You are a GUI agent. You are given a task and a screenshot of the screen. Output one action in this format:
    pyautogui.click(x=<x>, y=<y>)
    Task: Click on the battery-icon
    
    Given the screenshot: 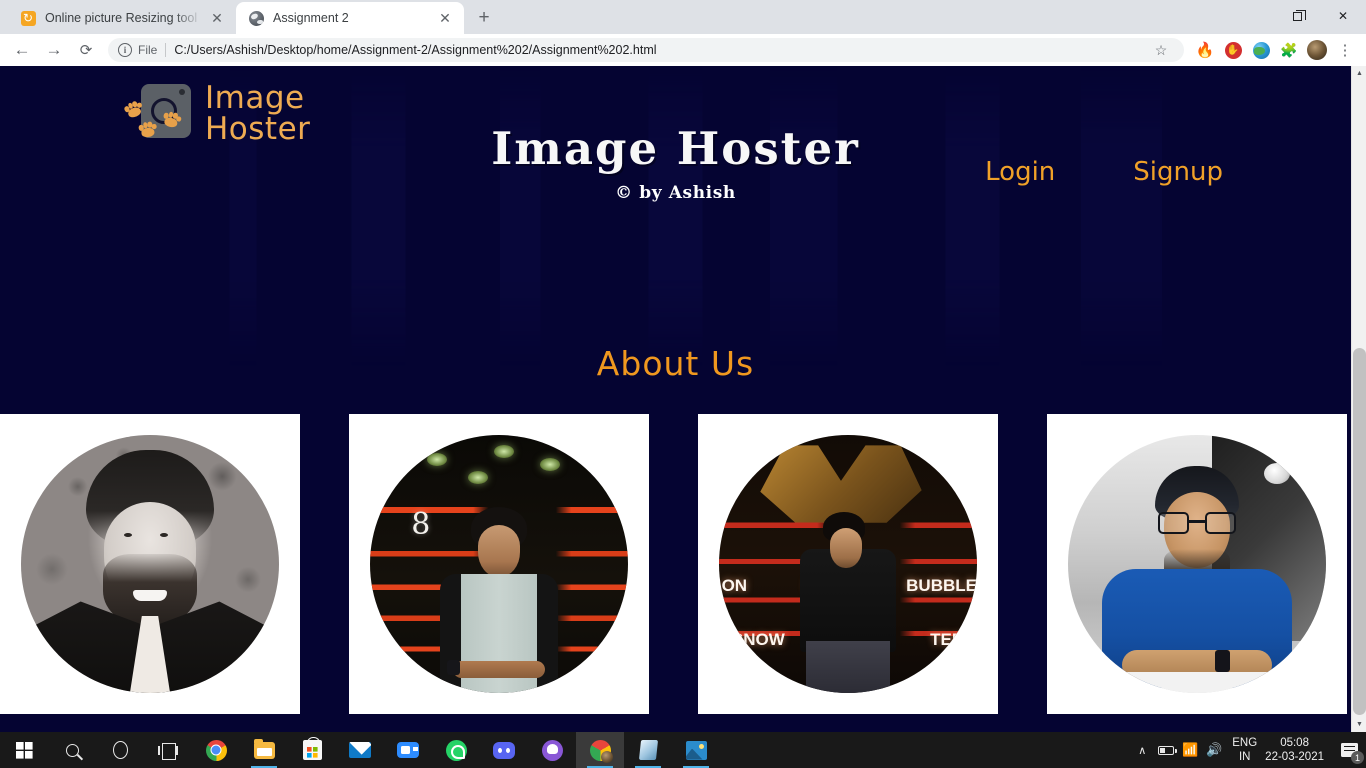 What is the action you would take?
    pyautogui.click(x=1166, y=750)
    